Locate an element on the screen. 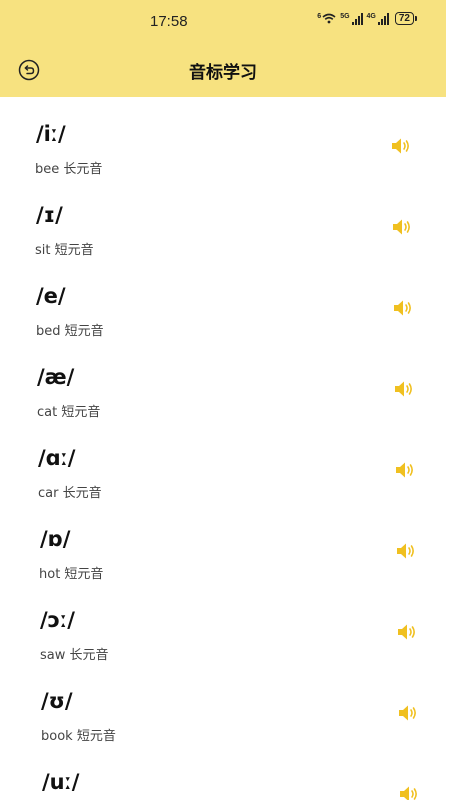  header-bar: 17:58 6 5G 4G 72 音标学习 is located at coordinates (223, 48).